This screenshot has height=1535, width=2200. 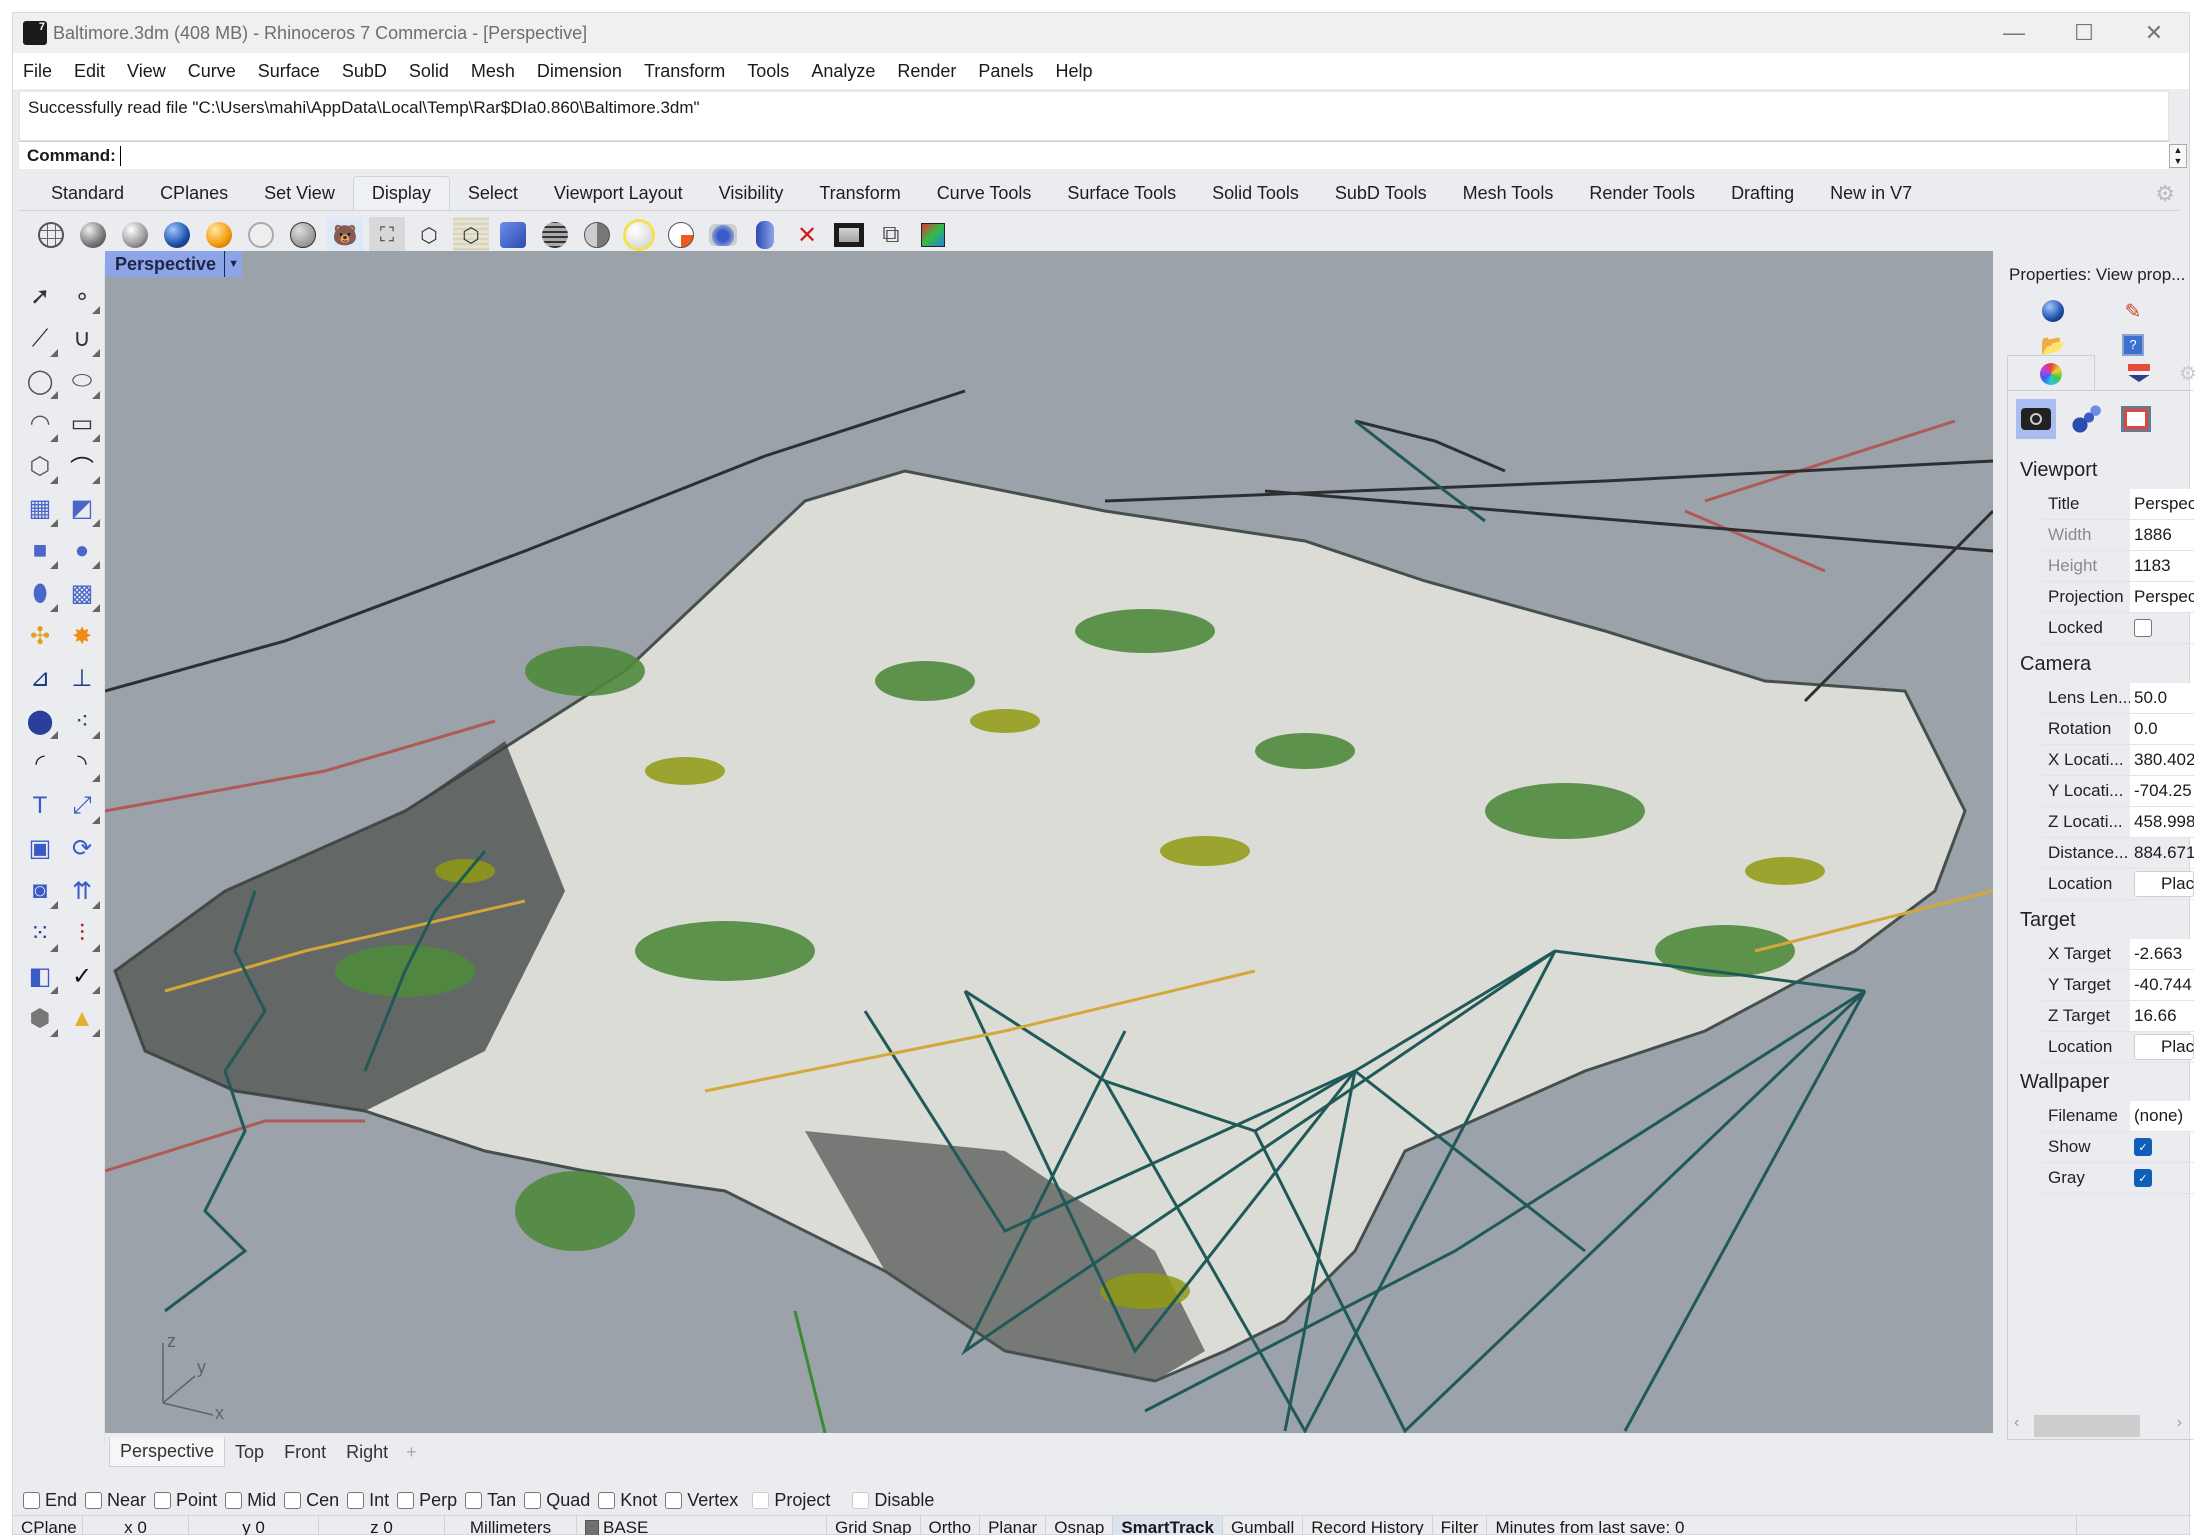 What do you see at coordinates (1381, 196) in the screenshot?
I see `tab-subd-tools: SubD Tools` at bounding box center [1381, 196].